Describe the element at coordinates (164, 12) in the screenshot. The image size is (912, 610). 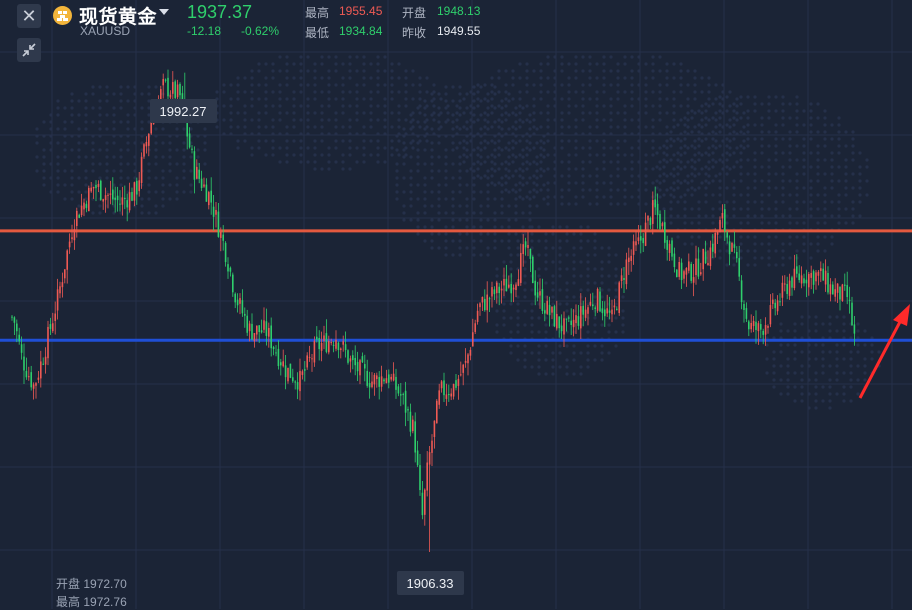
I see `chevron-down-icon` at that location.